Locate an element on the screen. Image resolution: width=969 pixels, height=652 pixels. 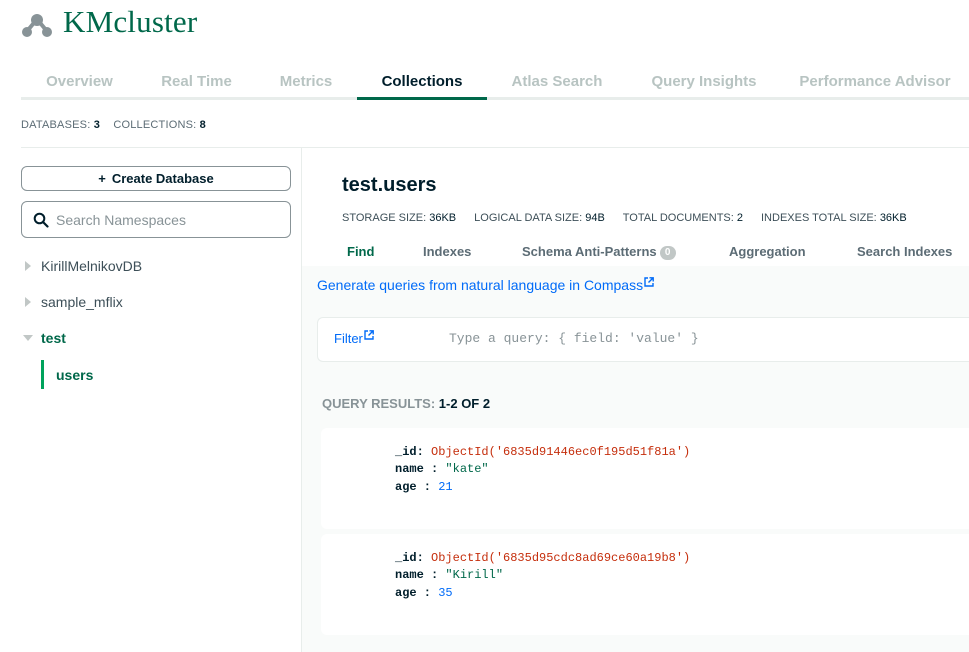
stat-label: LOGICAL DATA SIZE: is located at coordinates (528, 218).